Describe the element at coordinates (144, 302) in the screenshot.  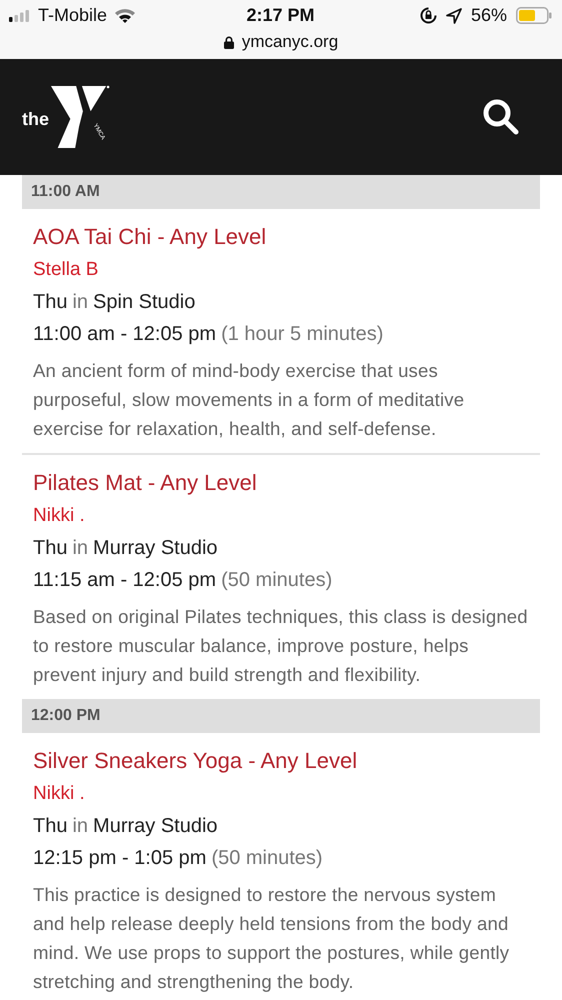
I see `studio-name: Spin Studio` at that location.